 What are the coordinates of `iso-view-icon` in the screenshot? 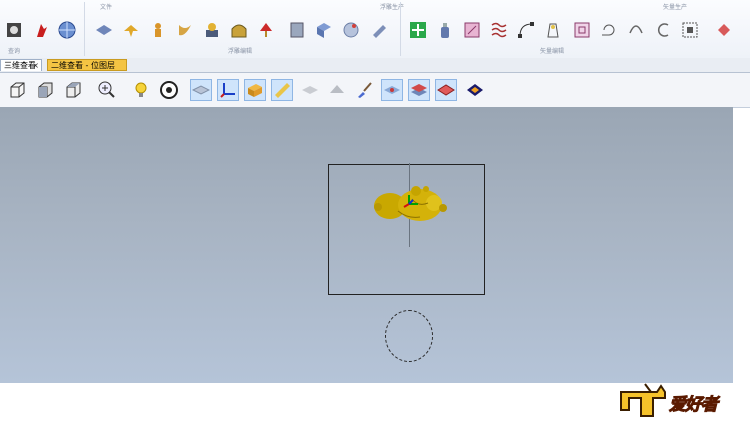 It's located at (17, 90).